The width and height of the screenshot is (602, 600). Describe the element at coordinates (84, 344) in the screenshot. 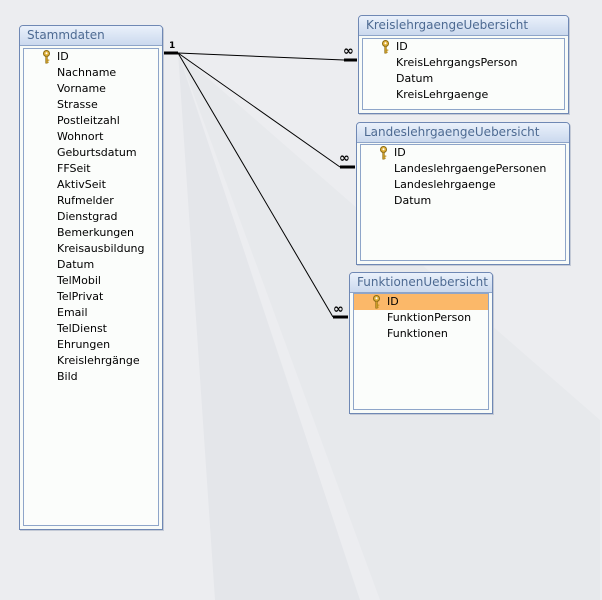

I see `field-name: Ehrungen` at that location.